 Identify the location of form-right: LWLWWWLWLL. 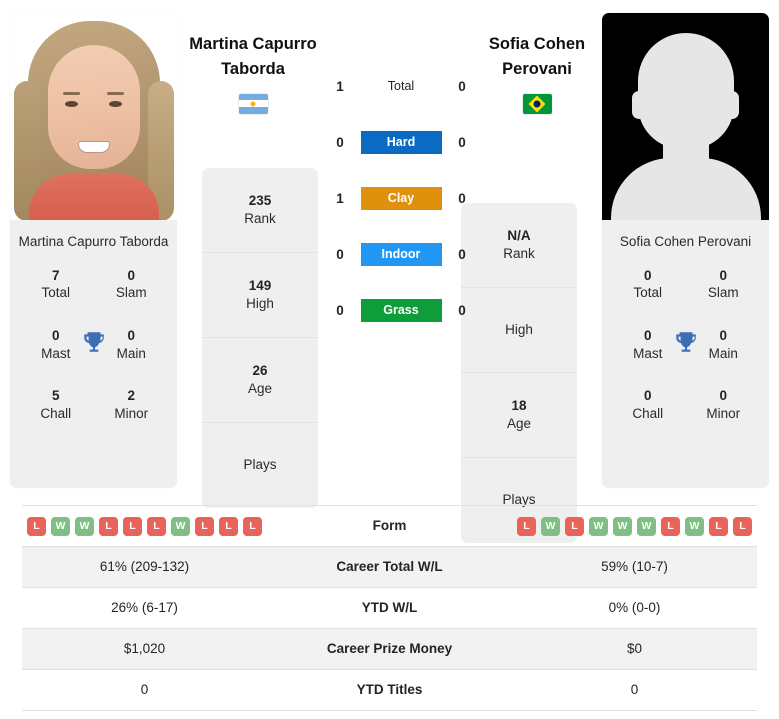
(634, 526).